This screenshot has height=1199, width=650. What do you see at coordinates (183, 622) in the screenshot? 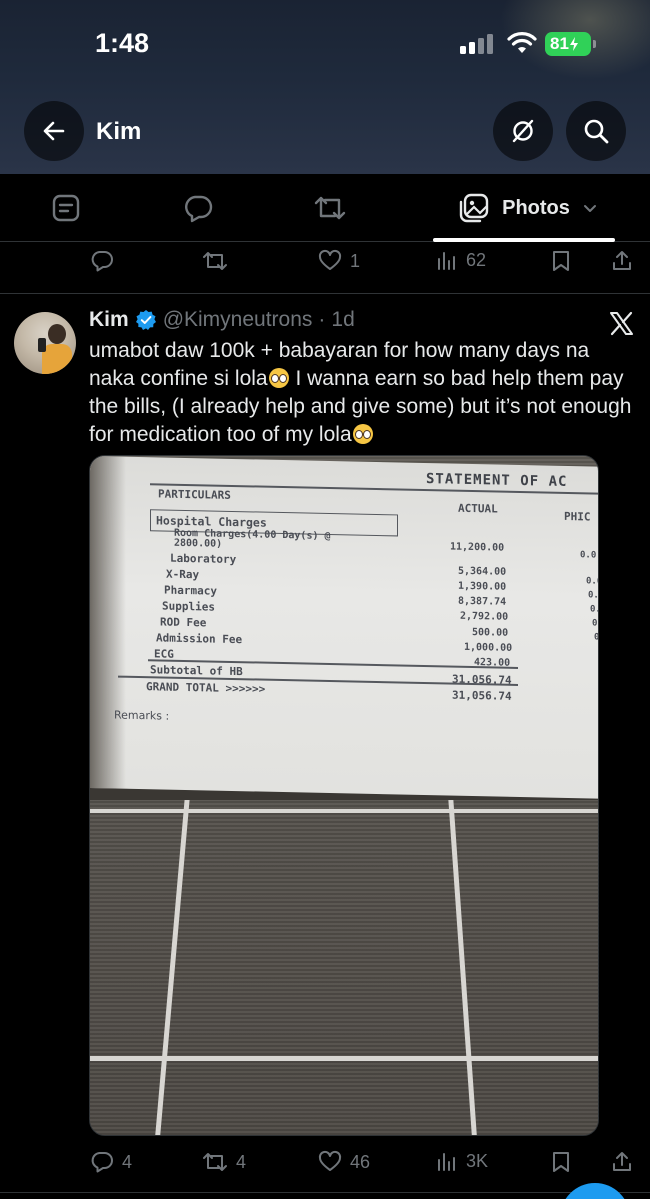
I see `bill-row-label: ROD Fee` at bounding box center [183, 622].